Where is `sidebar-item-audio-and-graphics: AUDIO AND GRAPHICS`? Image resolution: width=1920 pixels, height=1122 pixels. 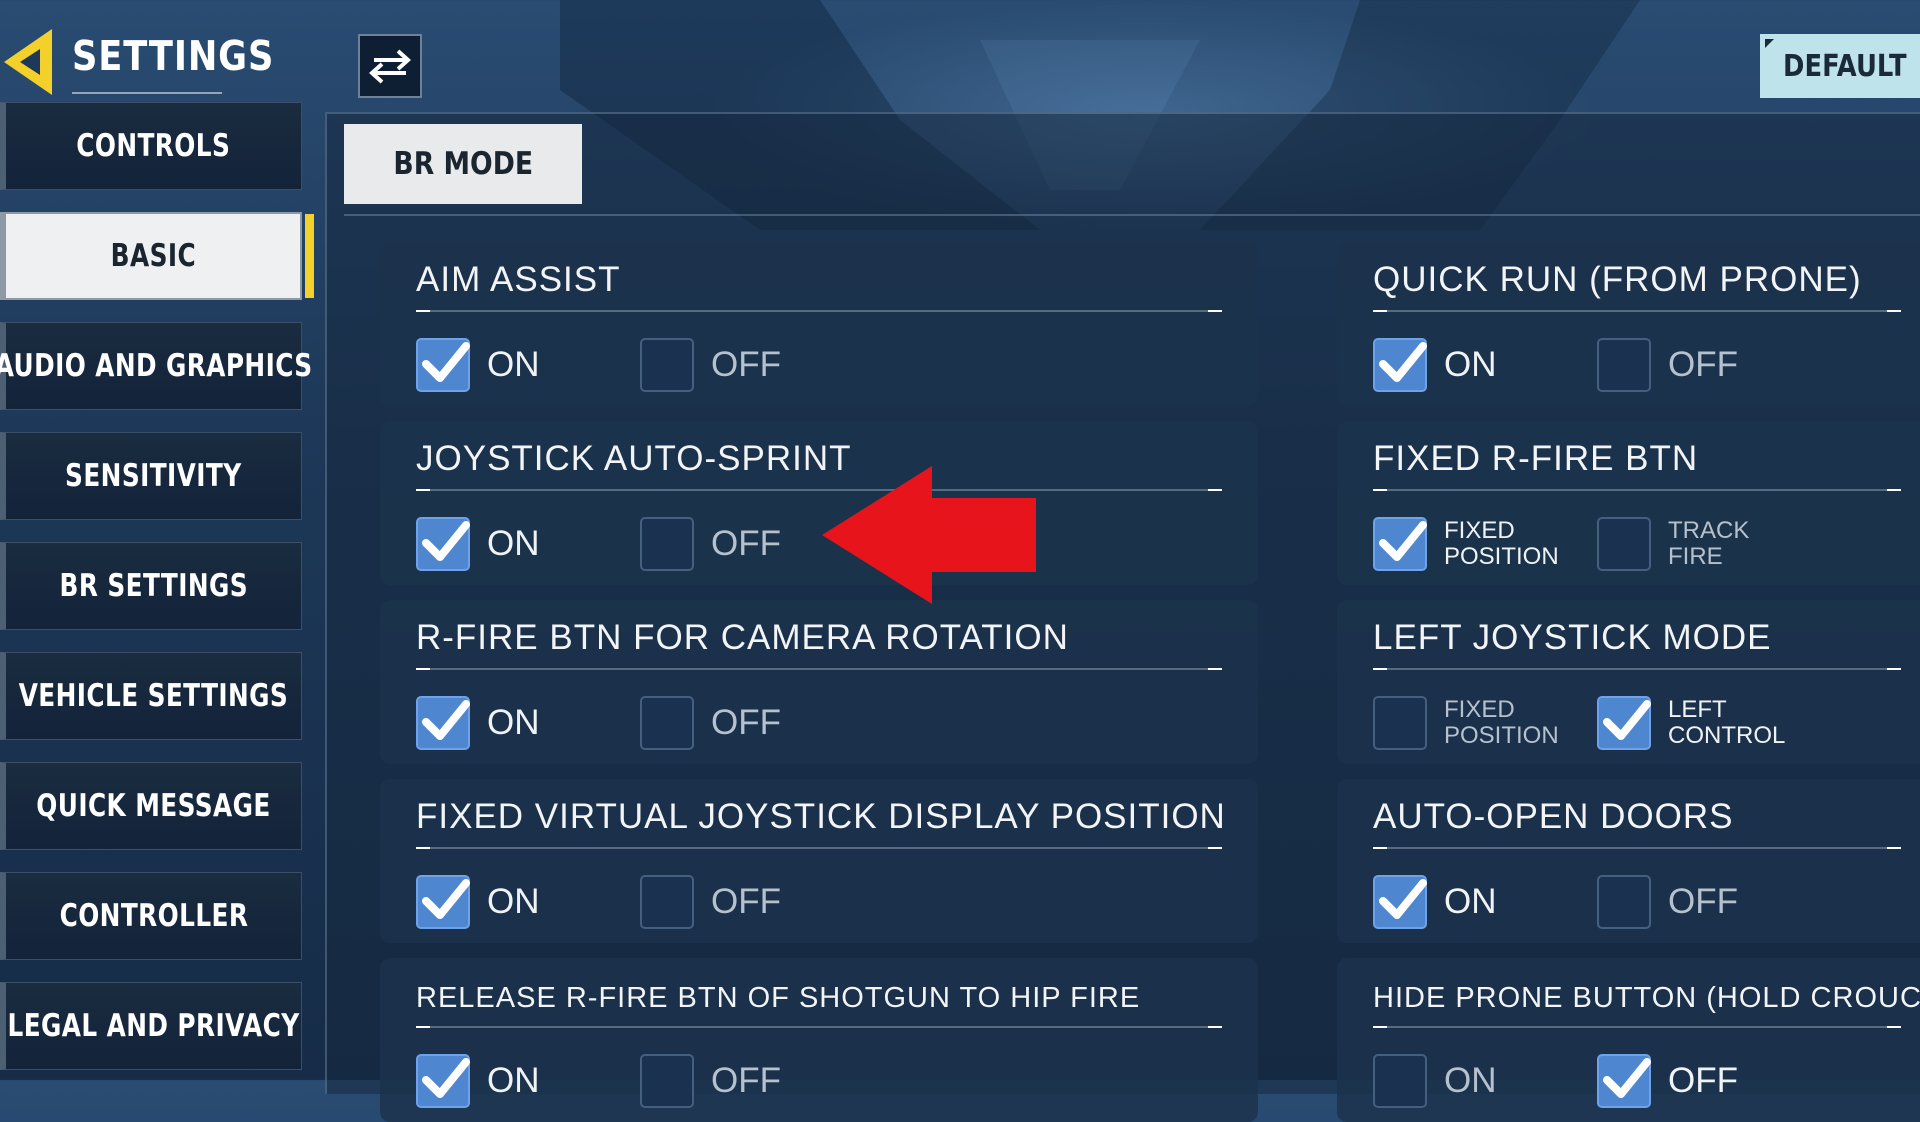 sidebar-item-audio-and-graphics: AUDIO AND GRAPHICS is located at coordinates (156, 366).